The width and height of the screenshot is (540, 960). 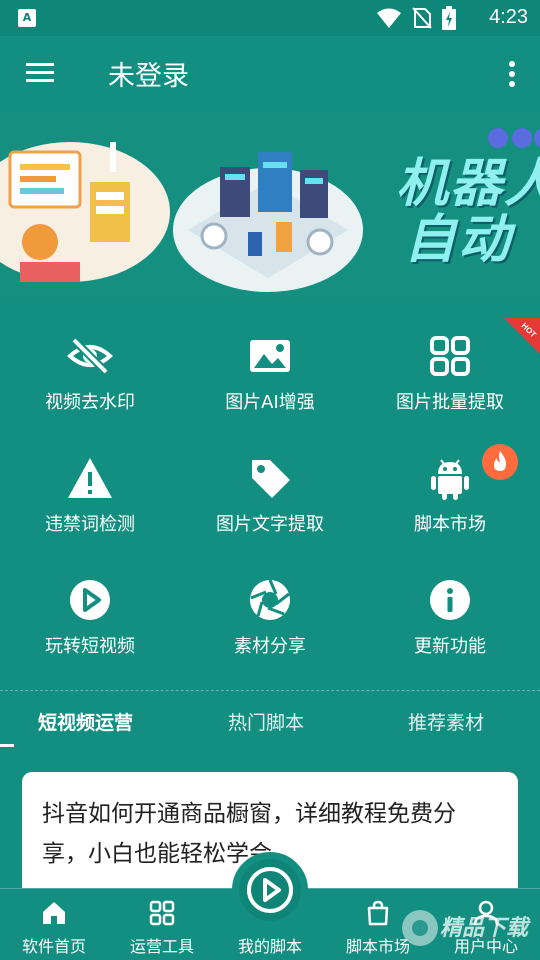 What do you see at coordinates (270, 74) in the screenshot?
I see `app-bar: 未登录` at bounding box center [270, 74].